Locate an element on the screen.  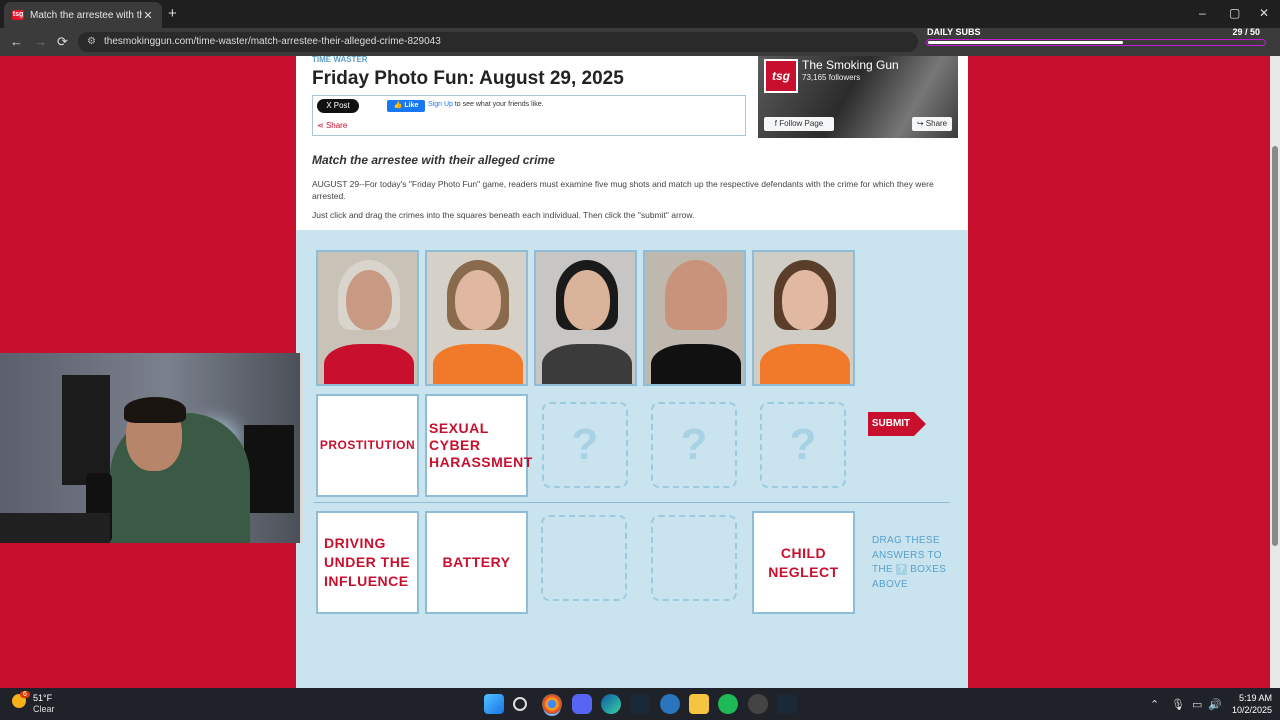
placed-answer-card: PROSTITUTION is located at coordinates (367, 445).